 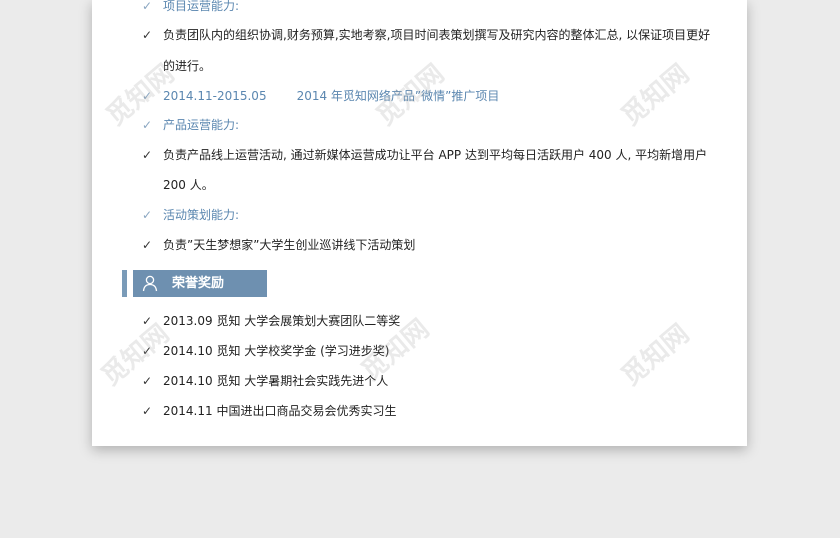 I want to click on project-name: 2014 年觅知网络产品”微情”推广项目, so click(x=398, y=96).